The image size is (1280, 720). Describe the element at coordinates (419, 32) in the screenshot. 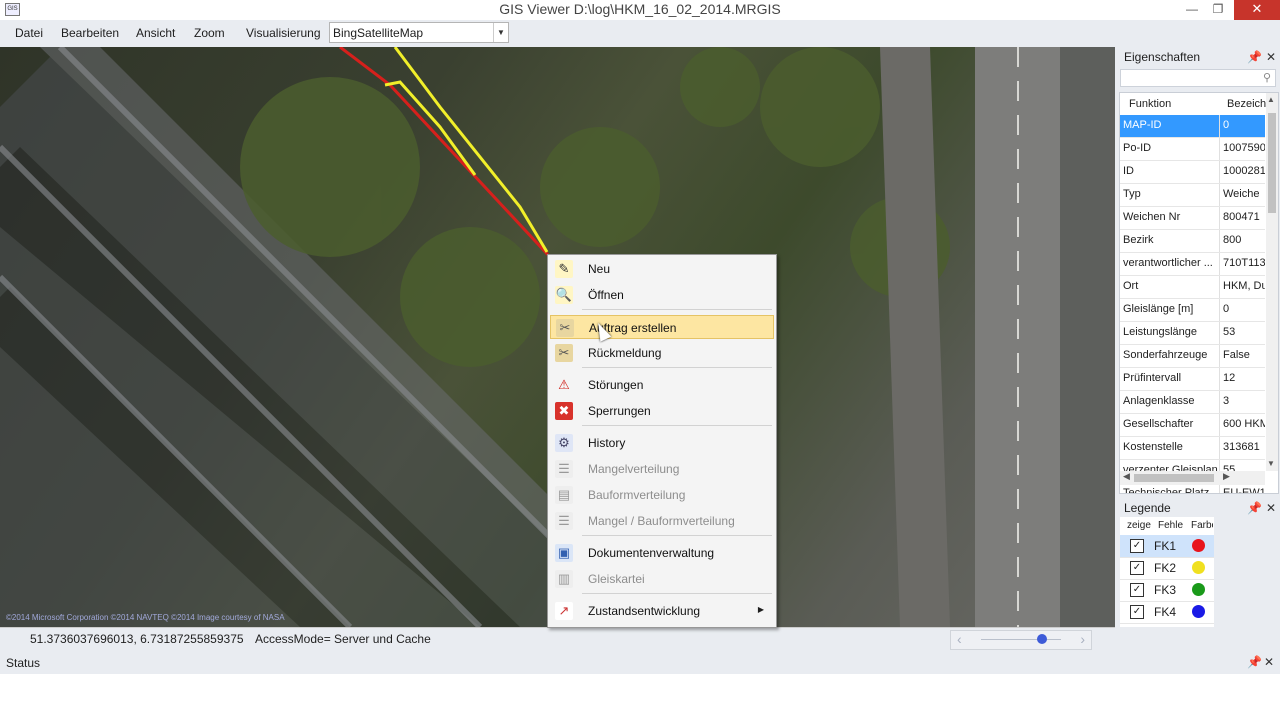

I see `map-type-select: BingSatelliteMap ▼` at that location.